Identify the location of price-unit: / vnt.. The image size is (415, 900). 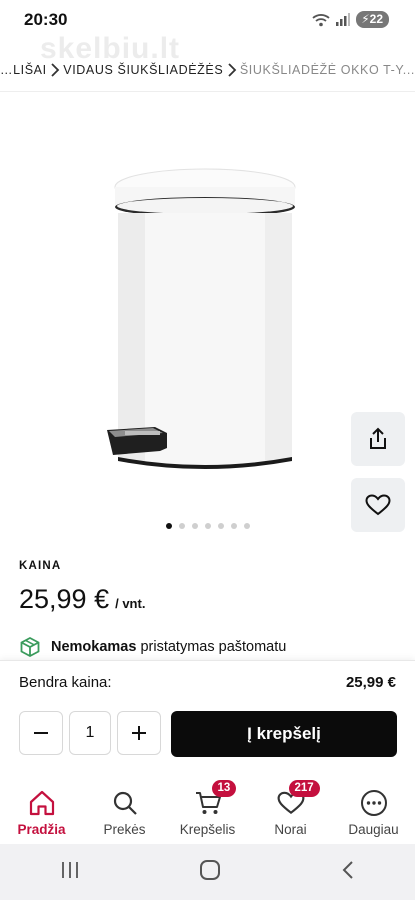
(130, 603).